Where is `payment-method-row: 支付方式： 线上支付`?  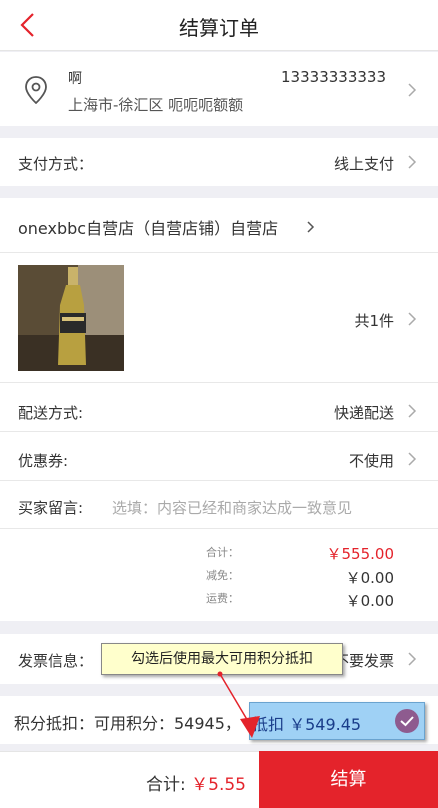
payment-method-row: 支付方式： 线上支付 is located at coordinates (219, 162).